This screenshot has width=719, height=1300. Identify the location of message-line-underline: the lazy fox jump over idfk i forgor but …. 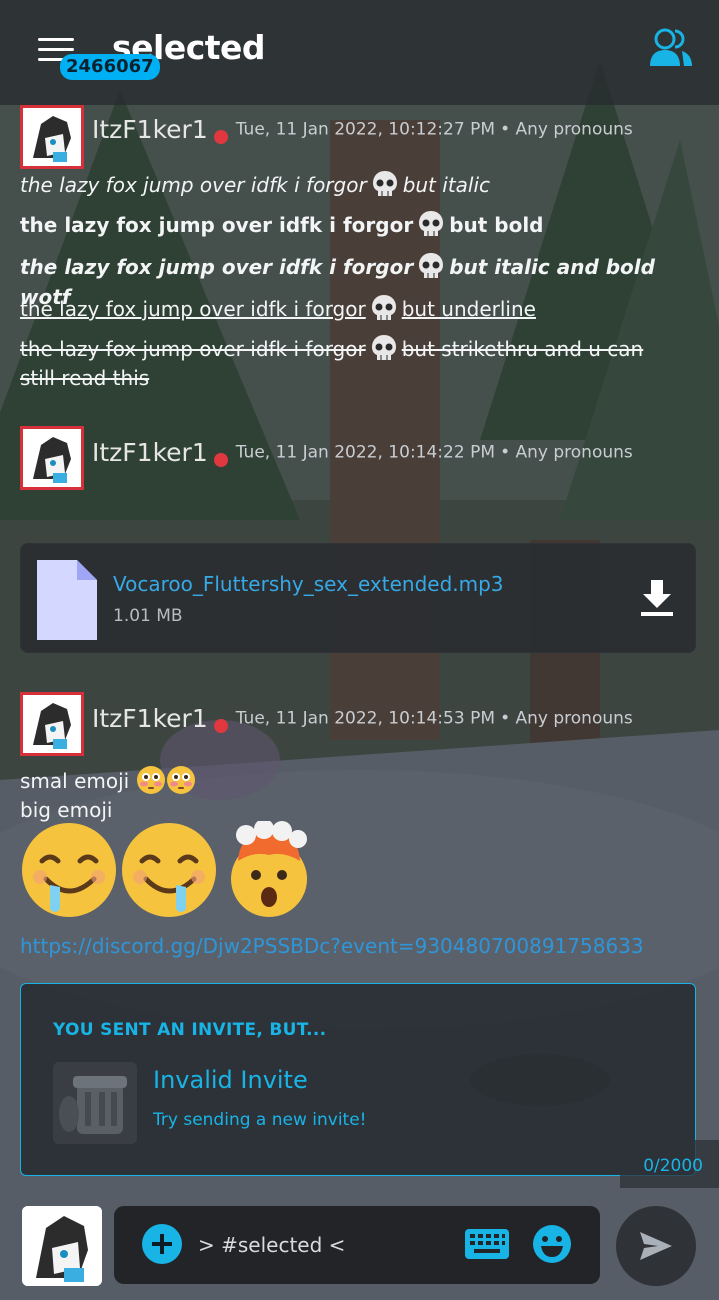
(360, 308).